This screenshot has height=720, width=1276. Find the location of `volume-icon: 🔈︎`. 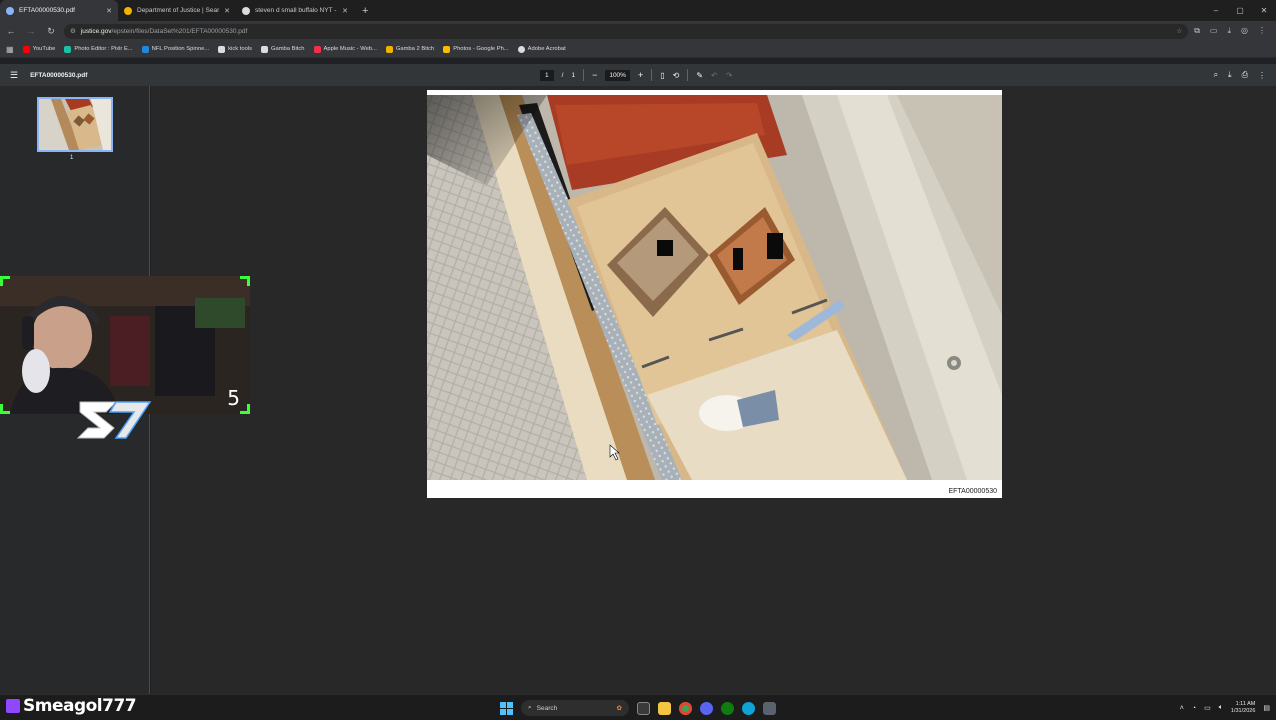

volume-icon: 🔈︎ is located at coordinates (1221, 708).